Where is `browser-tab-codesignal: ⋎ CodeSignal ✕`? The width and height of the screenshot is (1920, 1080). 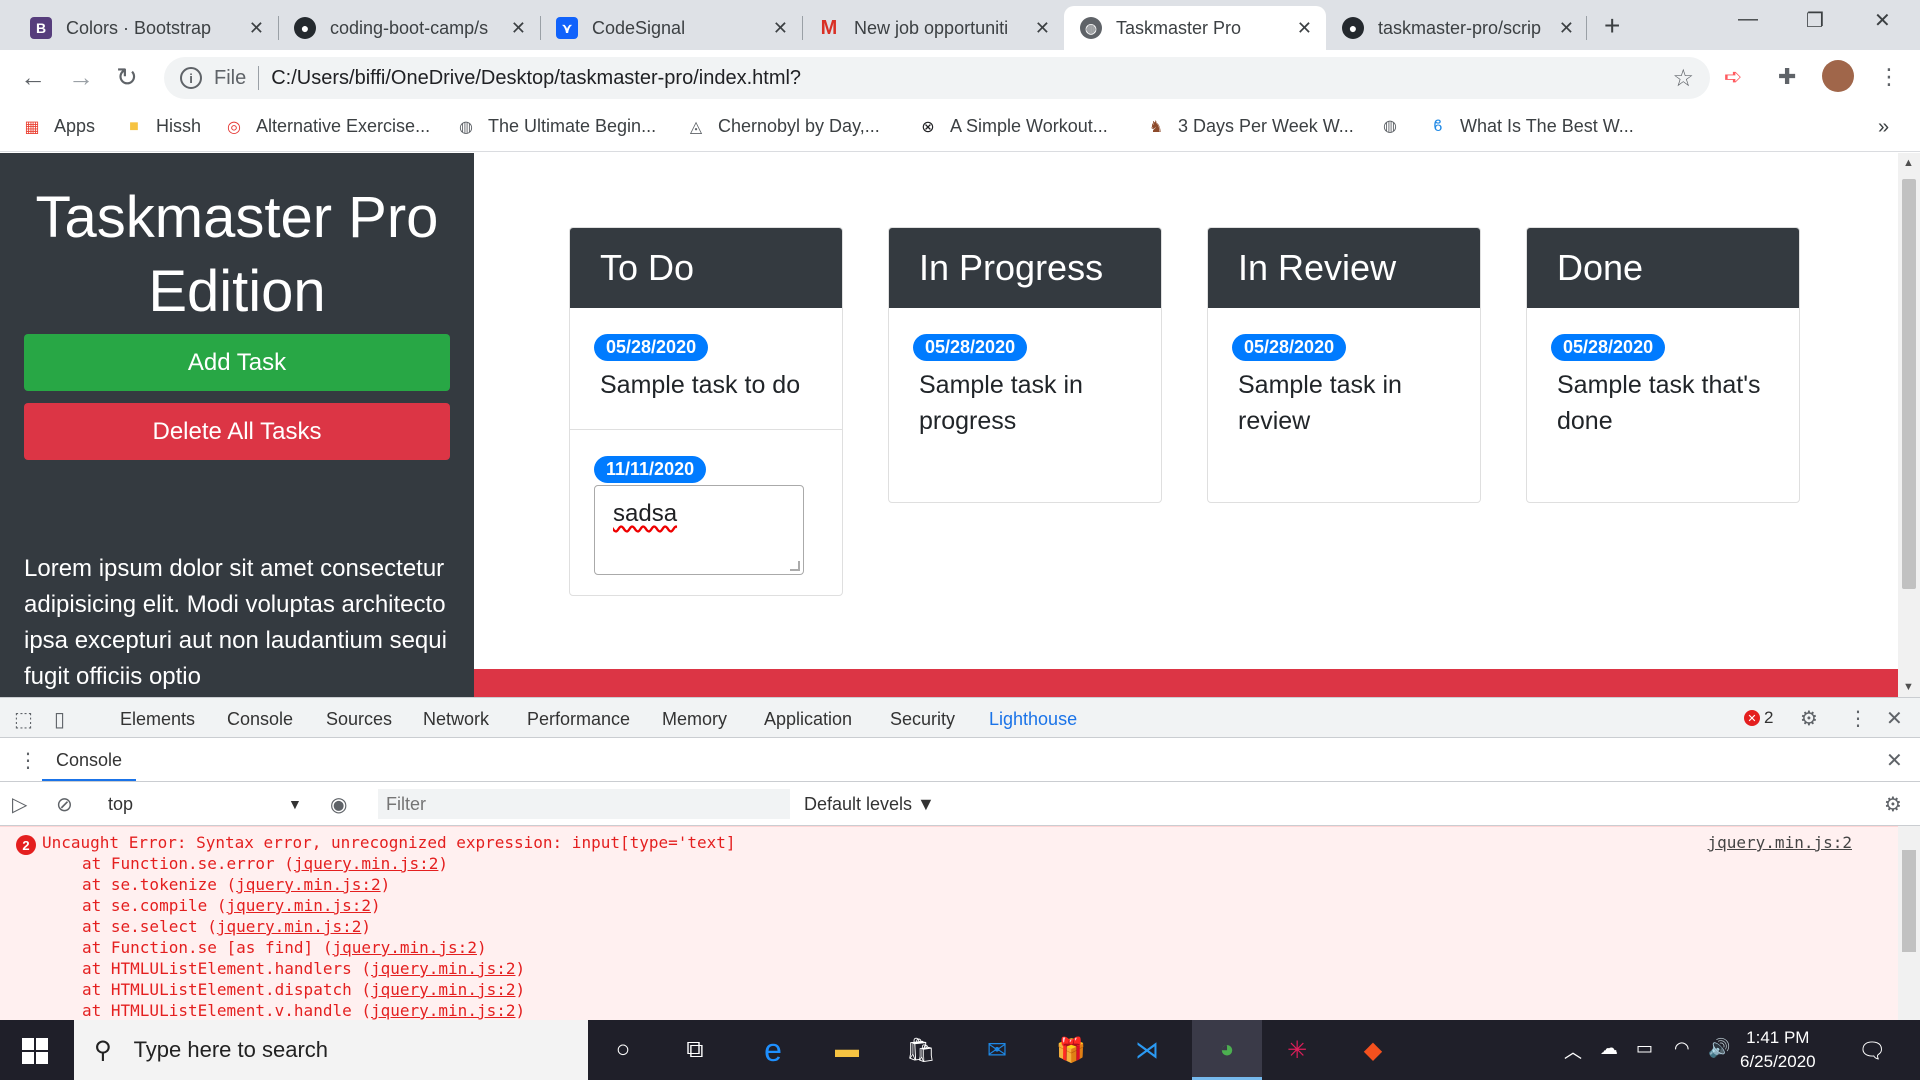 browser-tab-codesignal: ⋎ CodeSignal ✕ is located at coordinates (671, 28).